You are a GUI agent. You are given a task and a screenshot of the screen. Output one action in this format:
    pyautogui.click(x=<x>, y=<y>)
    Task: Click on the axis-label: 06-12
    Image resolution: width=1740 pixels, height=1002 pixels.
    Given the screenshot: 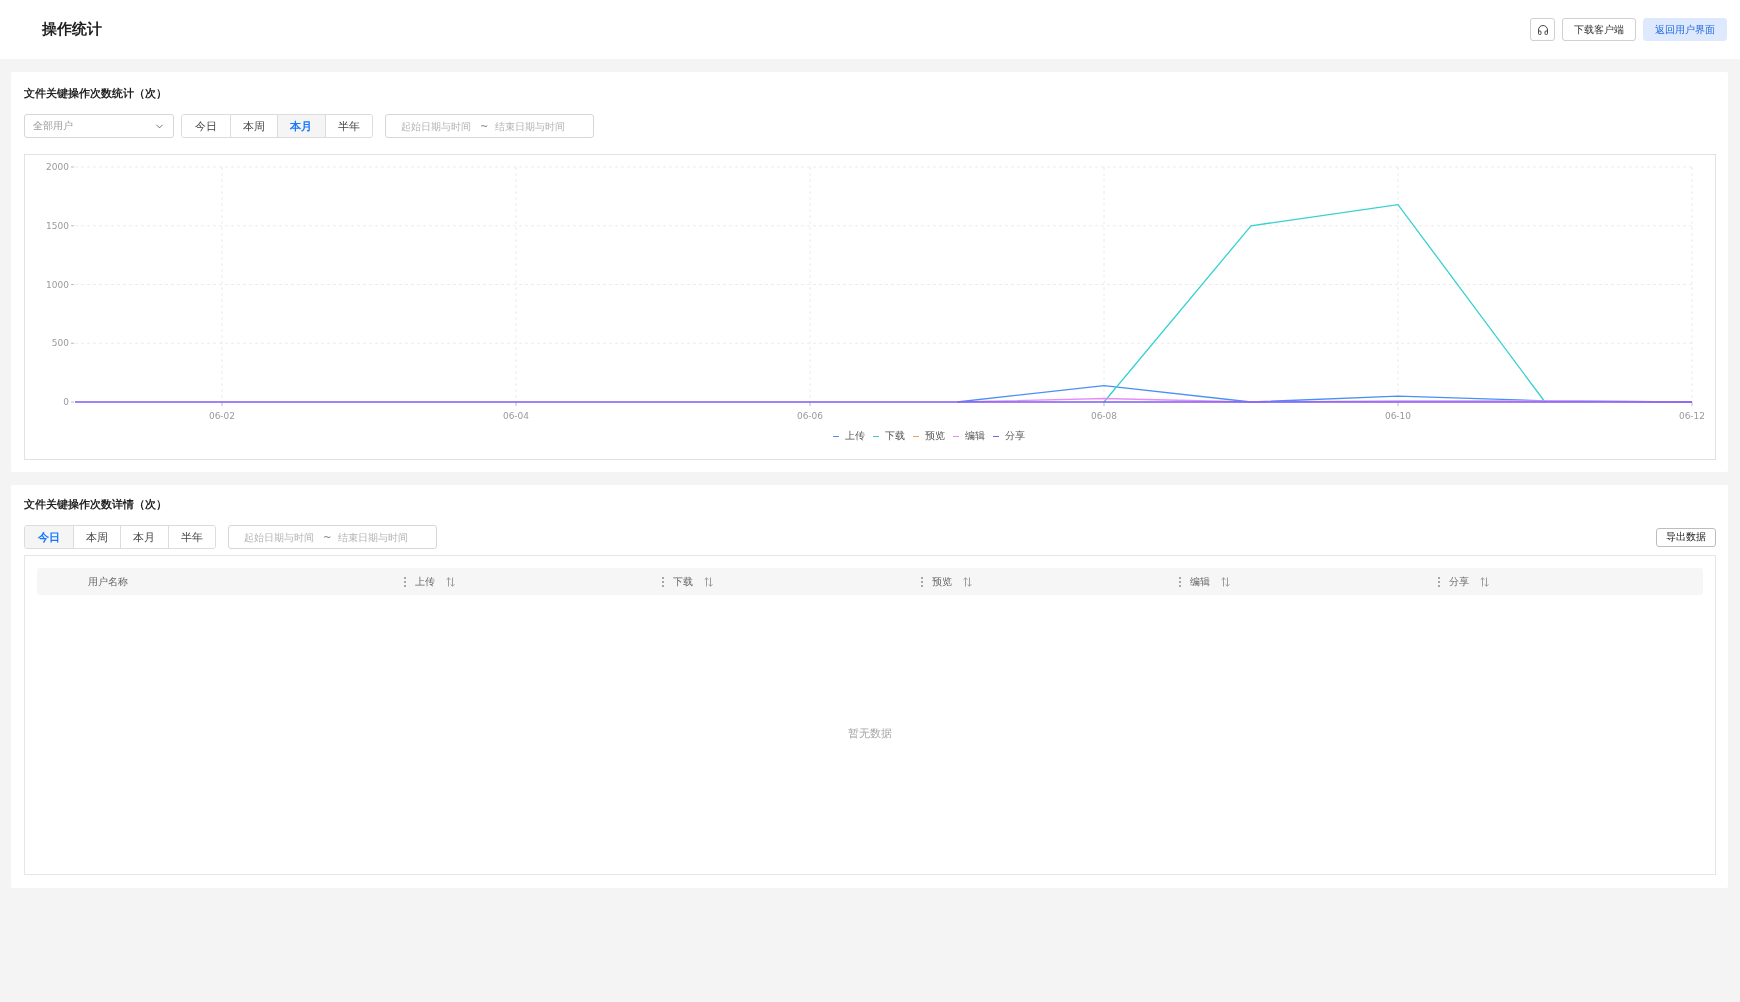 What is the action you would take?
    pyautogui.click(x=1692, y=416)
    